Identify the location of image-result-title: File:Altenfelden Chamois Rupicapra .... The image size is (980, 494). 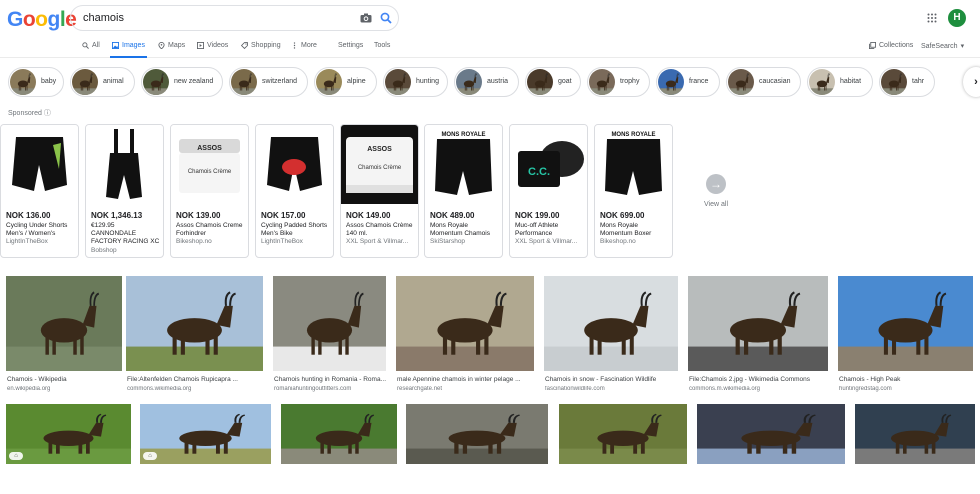
(195, 379).